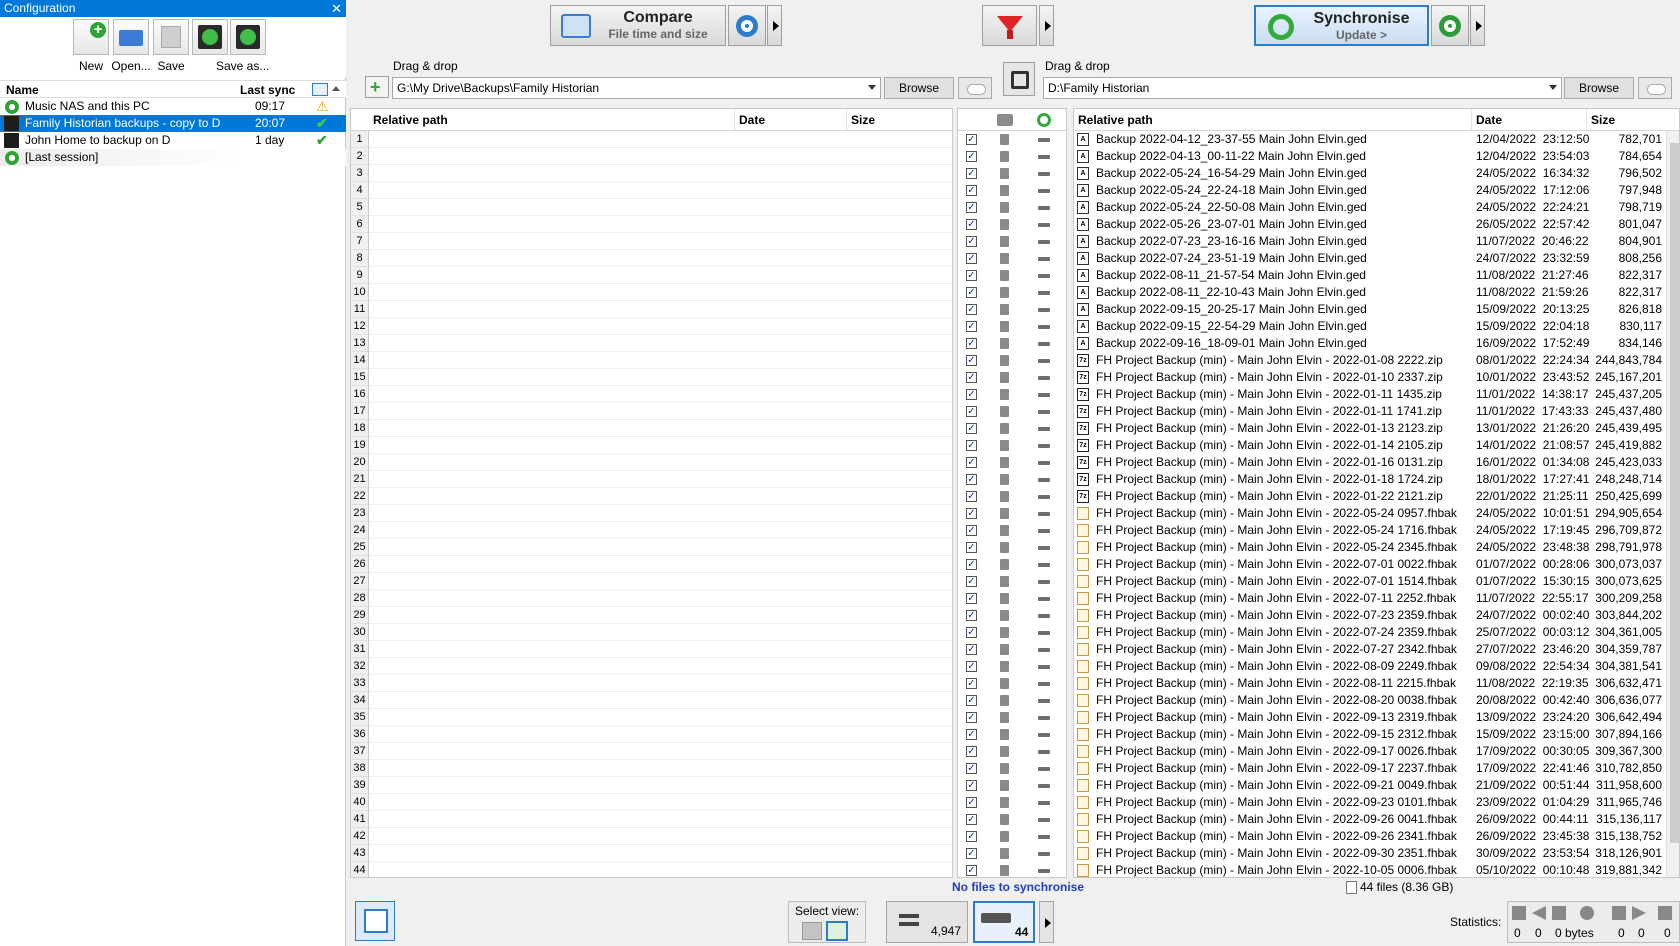  I want to click on table-row: 5, so click(651, 207).